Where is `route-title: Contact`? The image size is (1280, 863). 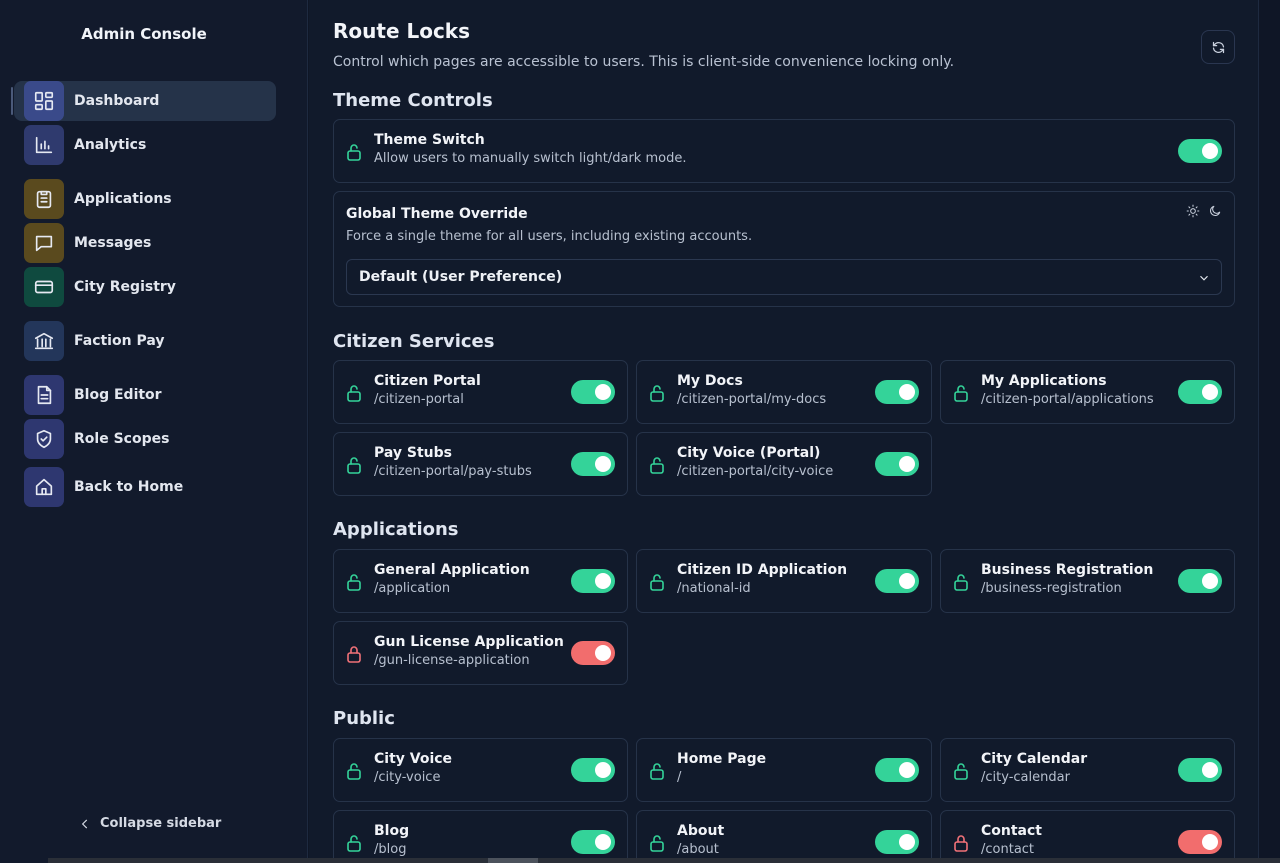 route-title: Contact is located at coordinates (1011, 831).